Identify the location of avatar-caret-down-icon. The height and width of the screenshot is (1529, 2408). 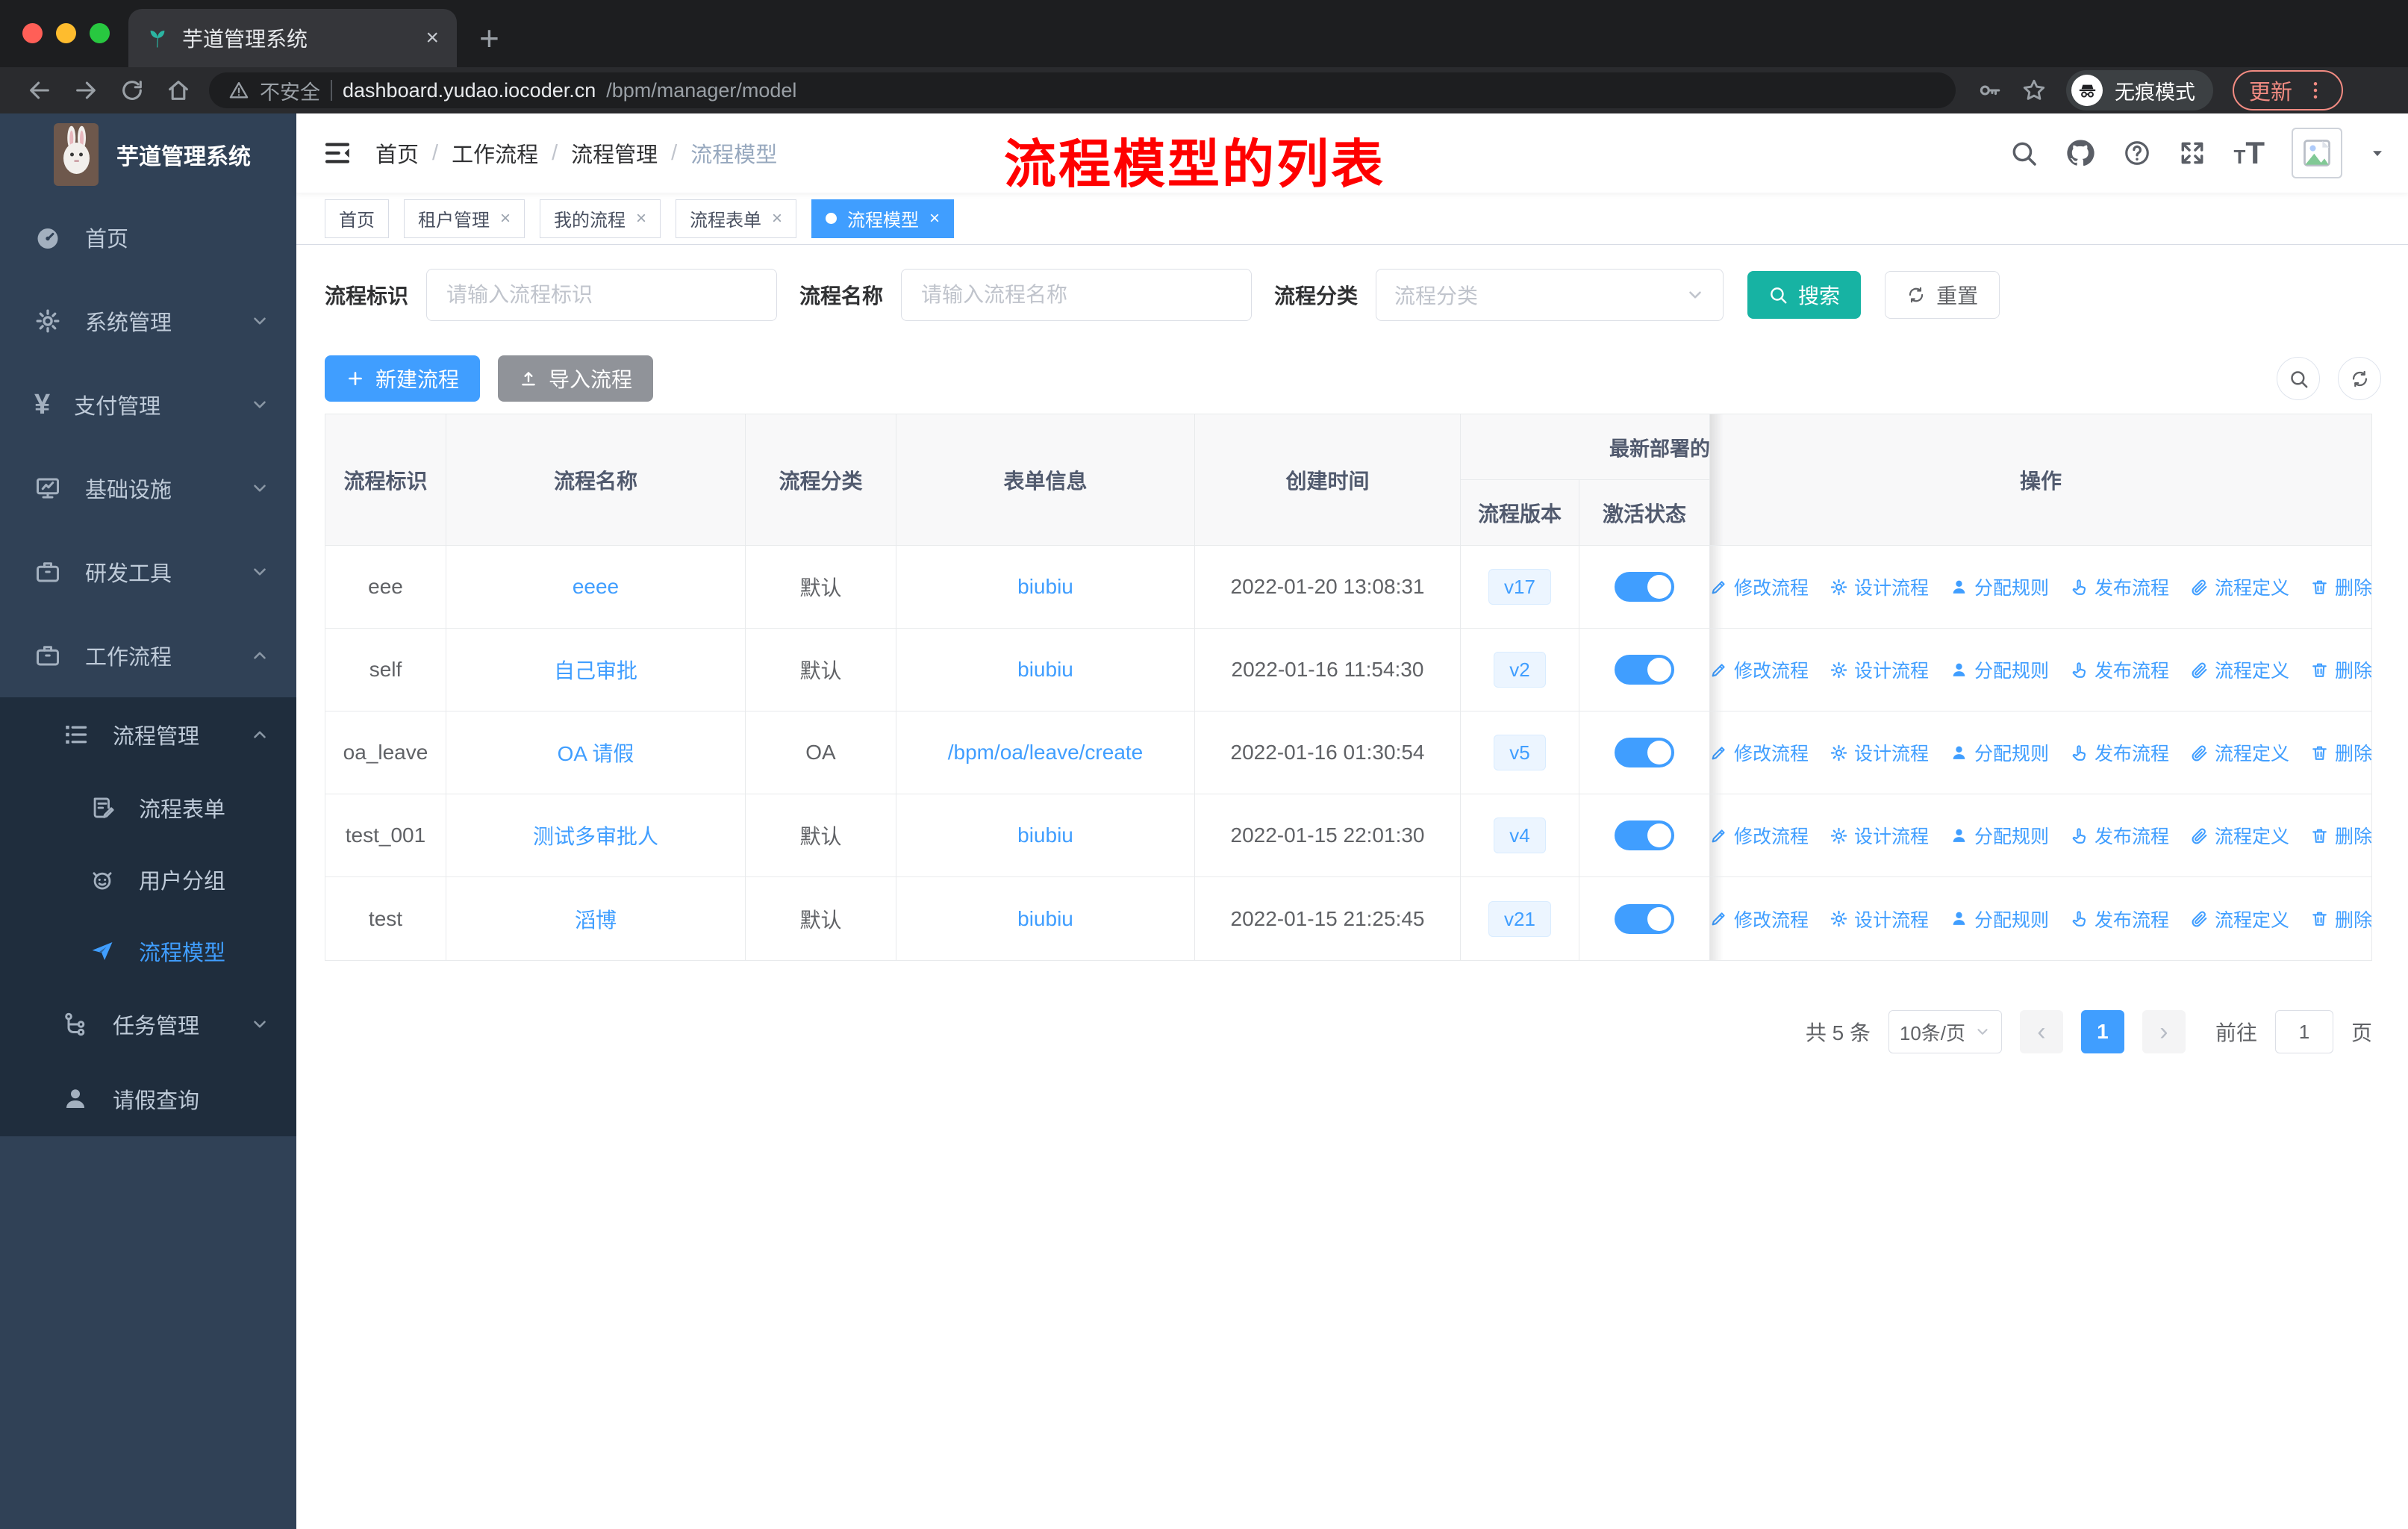
(2377, 153).